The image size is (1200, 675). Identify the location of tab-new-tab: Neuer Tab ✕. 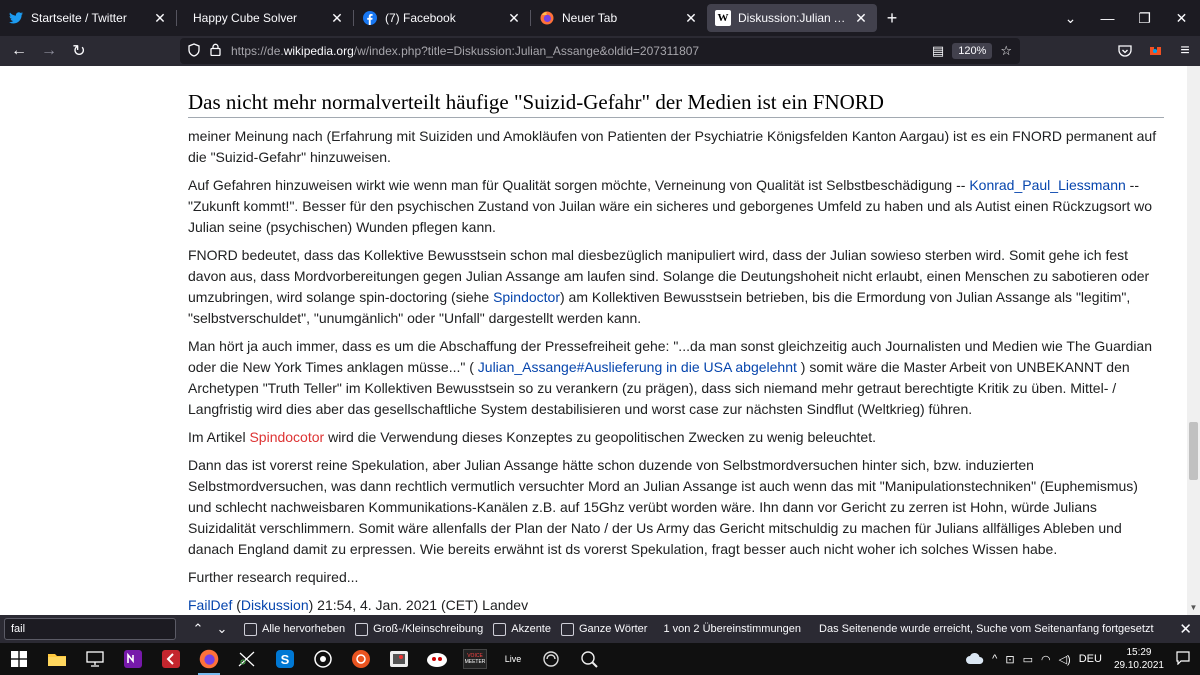
(619, 18).